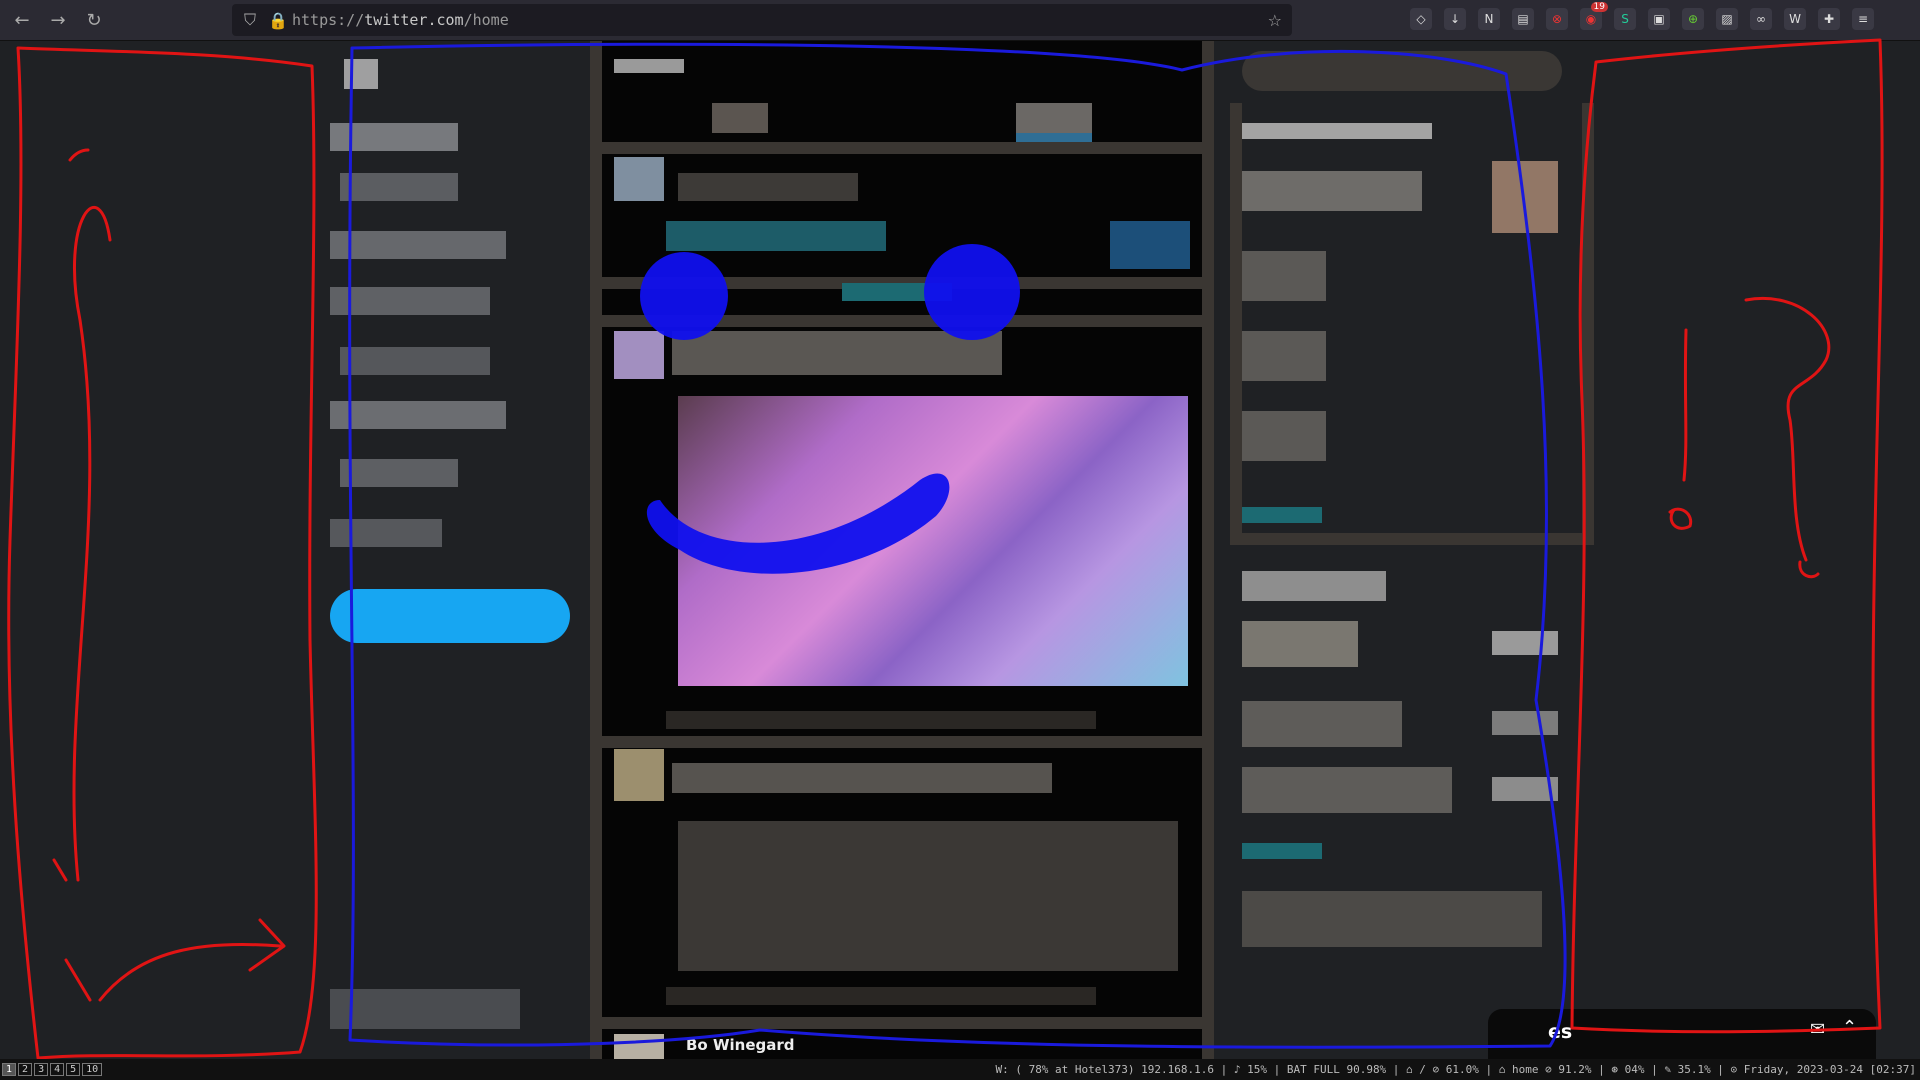  What do you see at coordinates (1523, 19) in the screenshot?
I see `reader-icon: ▤` at bounding box center [1523, 19].